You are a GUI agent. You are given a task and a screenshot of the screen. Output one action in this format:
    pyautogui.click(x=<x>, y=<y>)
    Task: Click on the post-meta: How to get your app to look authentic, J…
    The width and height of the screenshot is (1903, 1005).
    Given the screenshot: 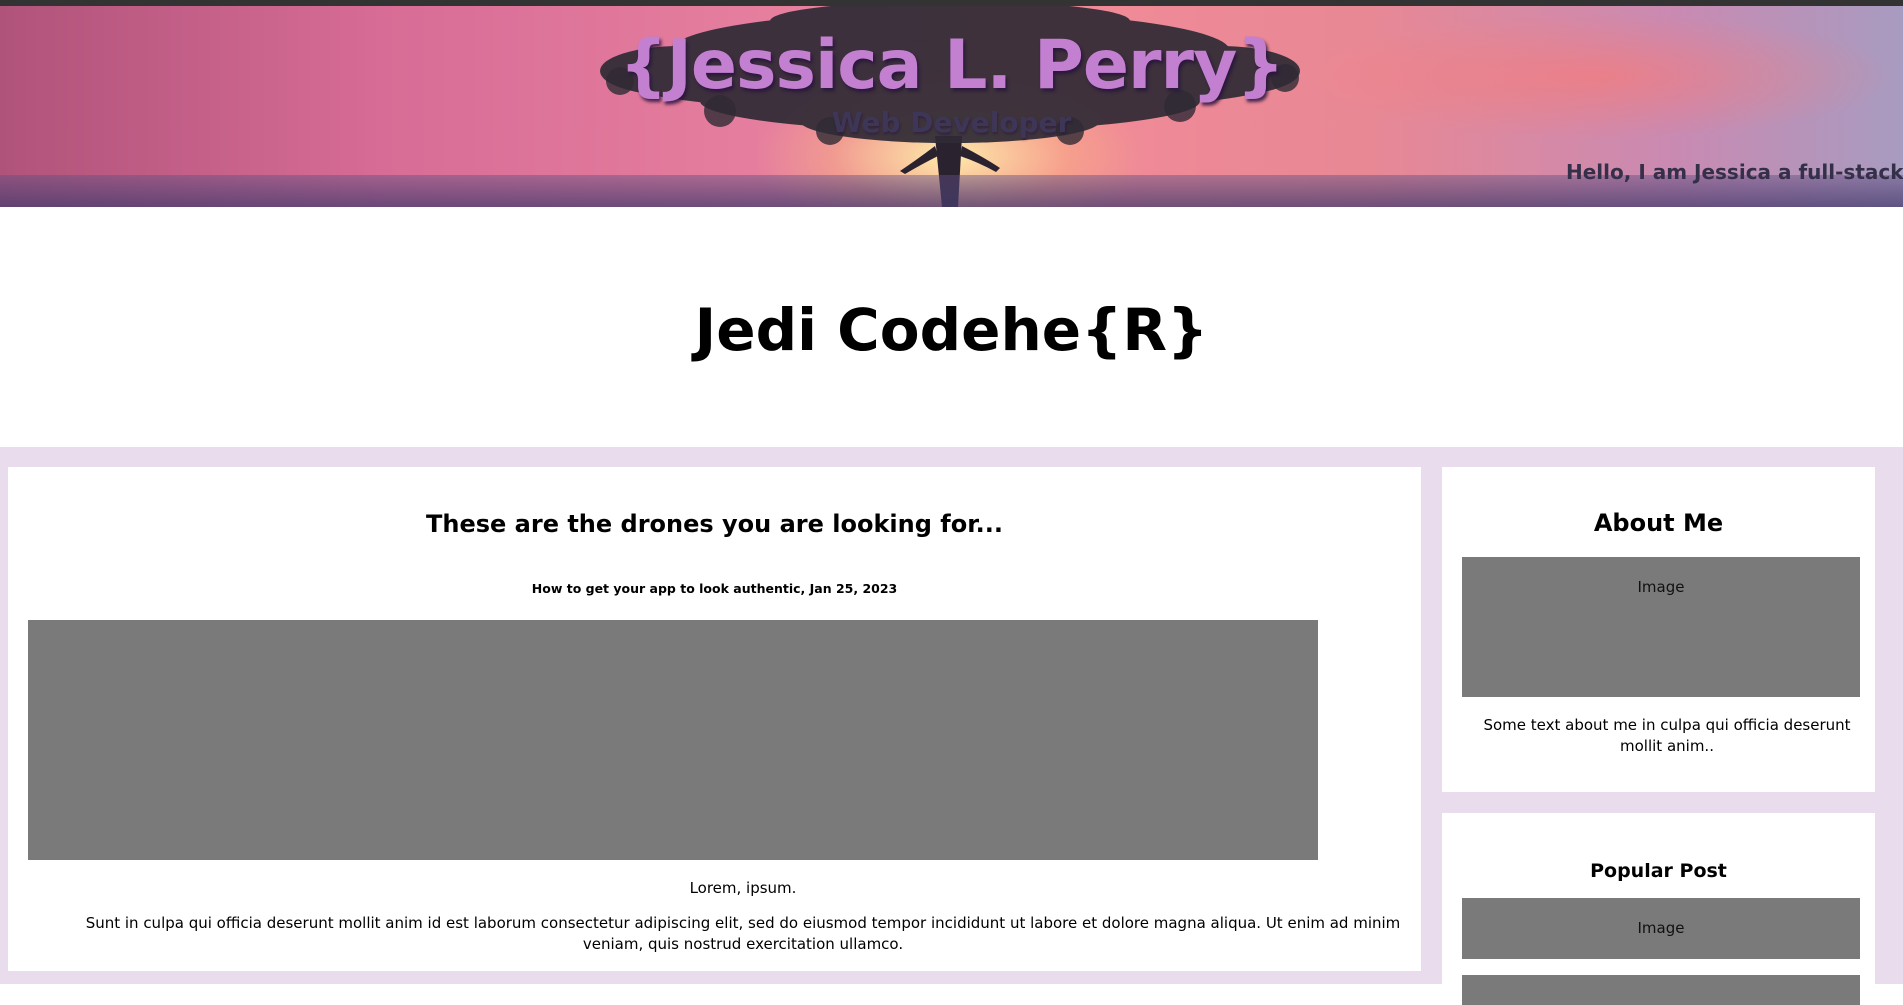 What is the action you would take?
    pyautogui.click(x=714, y=588)
    